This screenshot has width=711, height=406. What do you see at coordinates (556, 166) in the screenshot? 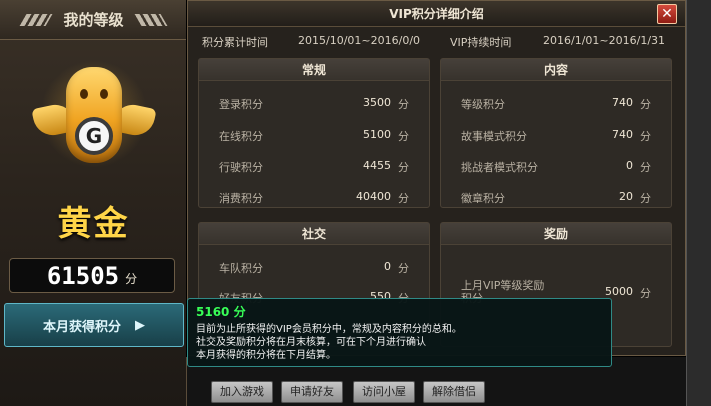
I see `content-row-challenger: 挑战者模式积分 0 分` at bounding box center [556, 166].